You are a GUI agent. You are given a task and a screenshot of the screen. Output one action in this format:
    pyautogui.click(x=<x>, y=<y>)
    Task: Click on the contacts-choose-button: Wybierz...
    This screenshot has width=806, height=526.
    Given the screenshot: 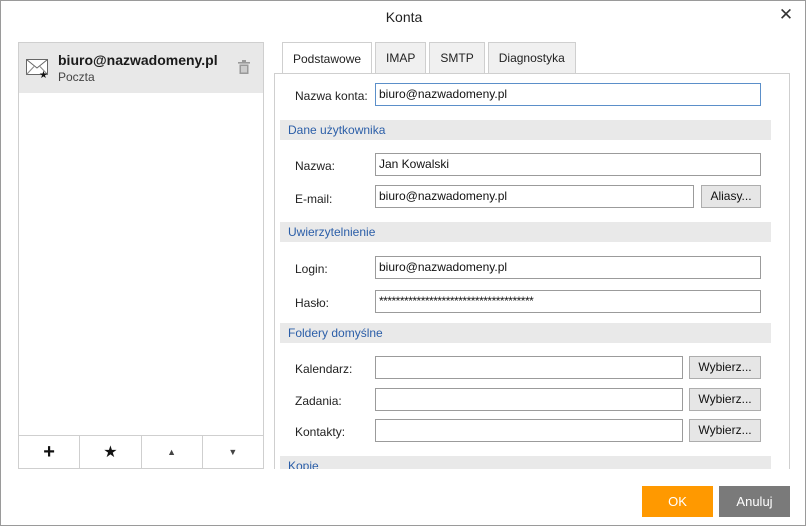 What is the action you would take?
    pyautogui.click(x=725, y=430)
    